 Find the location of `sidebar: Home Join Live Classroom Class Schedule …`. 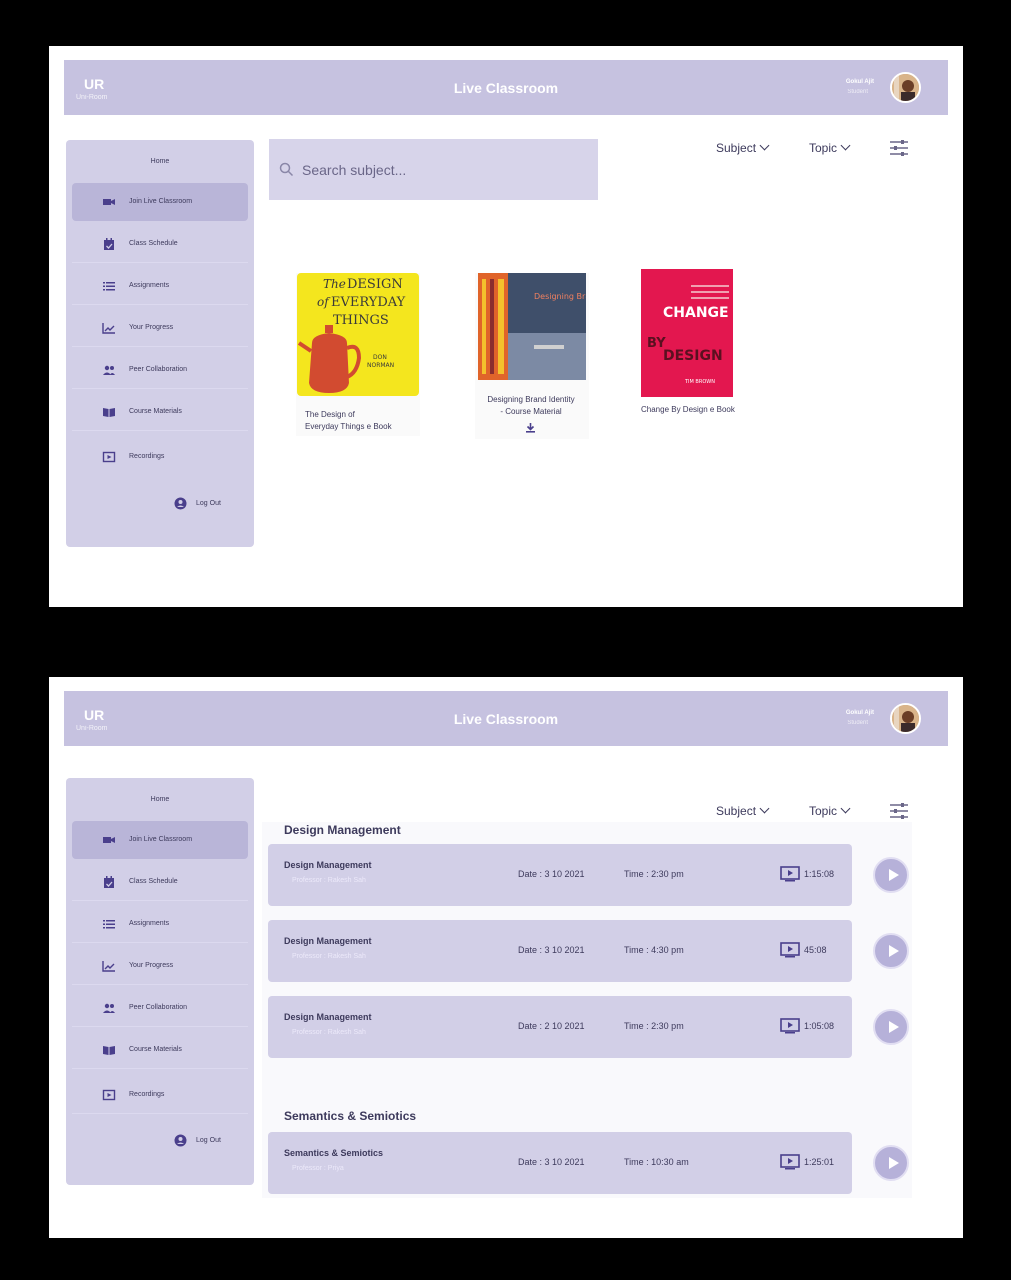

sidebar: Home Join Live Classroom Class Schedule … is located at coordinates (160, 981).